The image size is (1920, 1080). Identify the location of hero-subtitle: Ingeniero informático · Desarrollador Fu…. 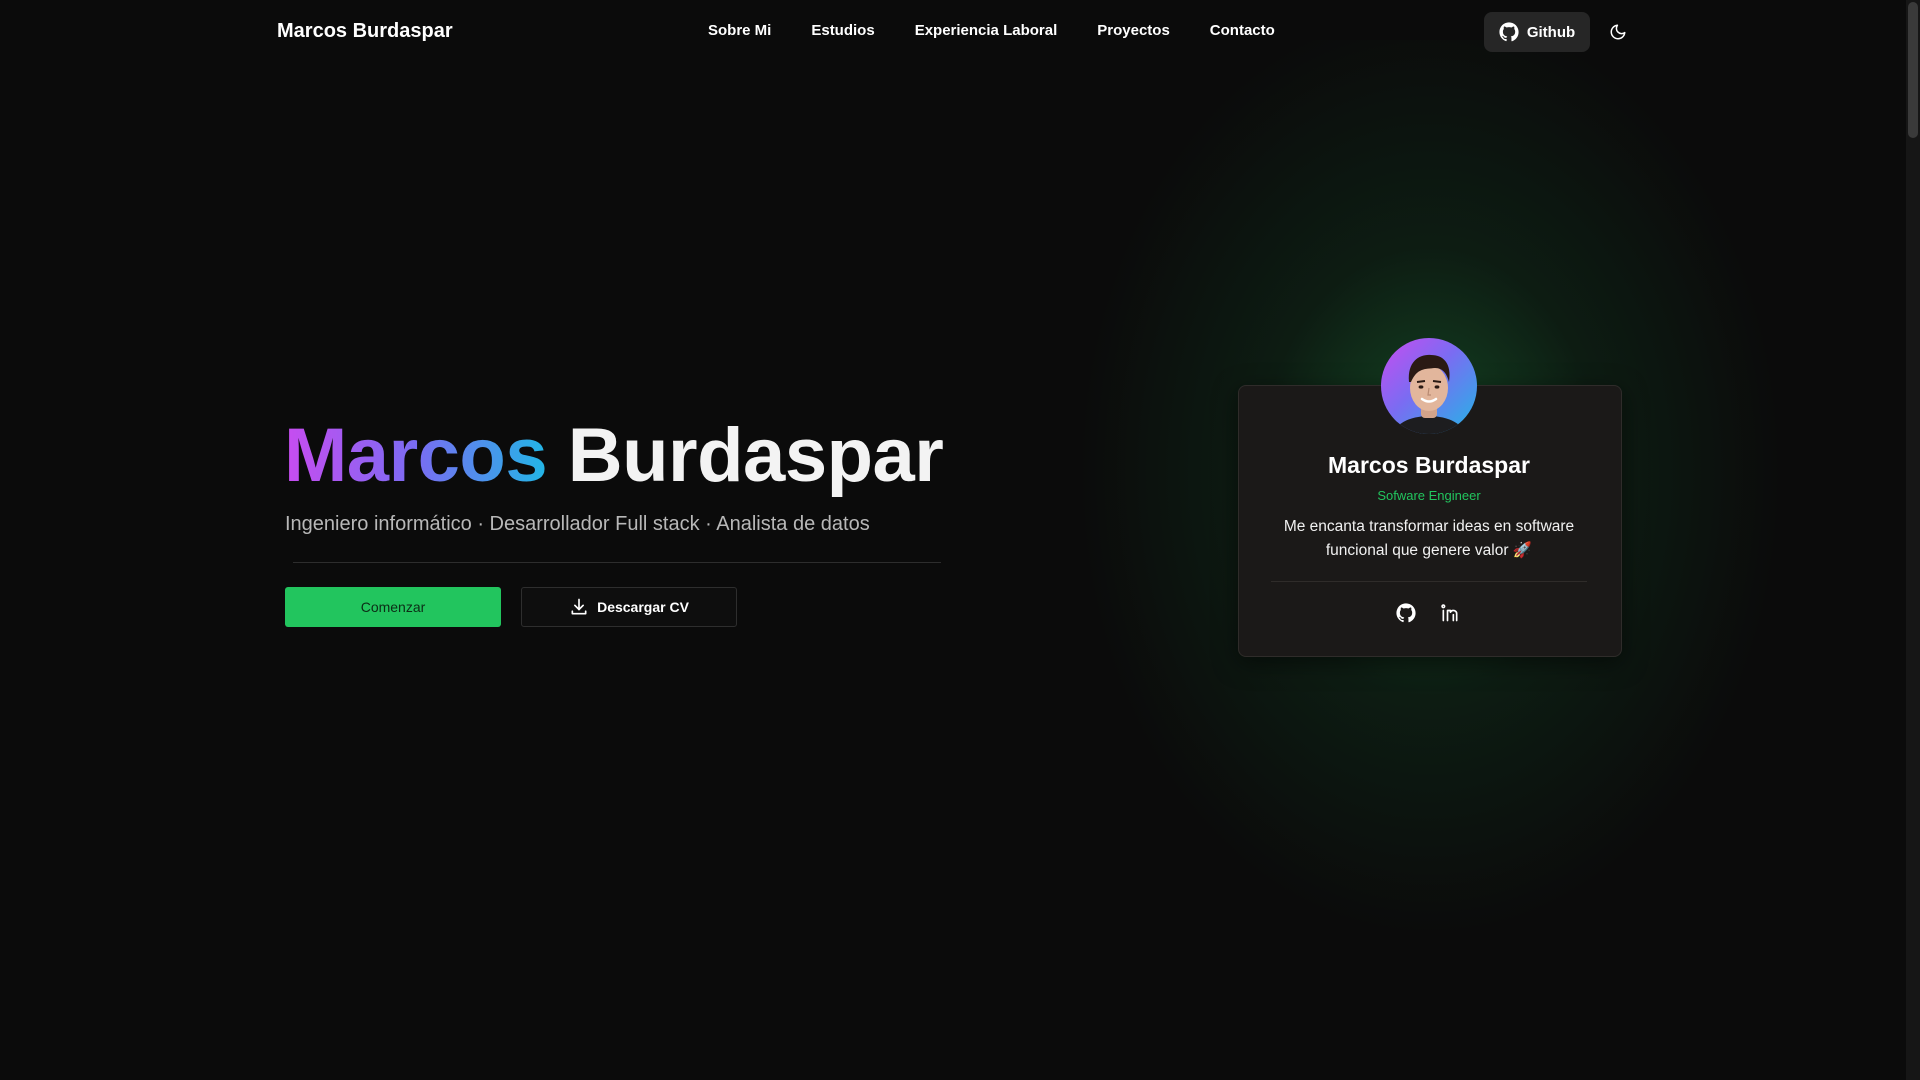
(577, 524).